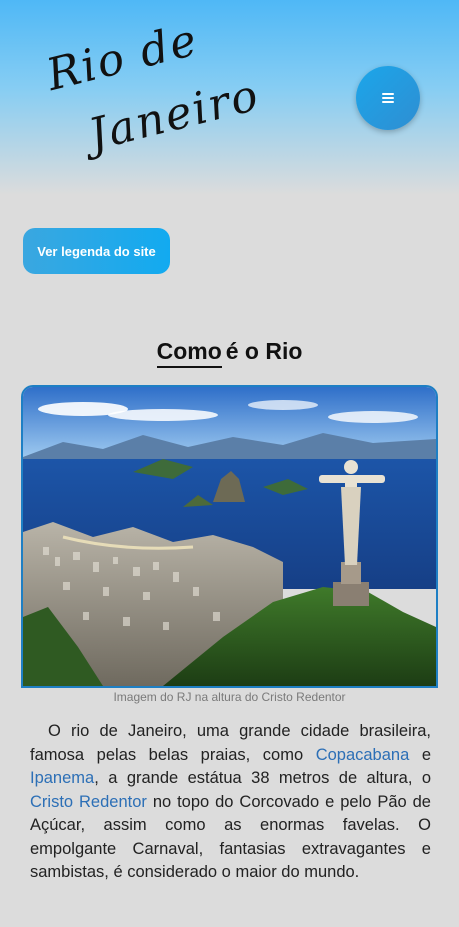  Describe the element at coordinates (420, 754) in the screenshot. I see `paragraph-text-2: e` at that location.